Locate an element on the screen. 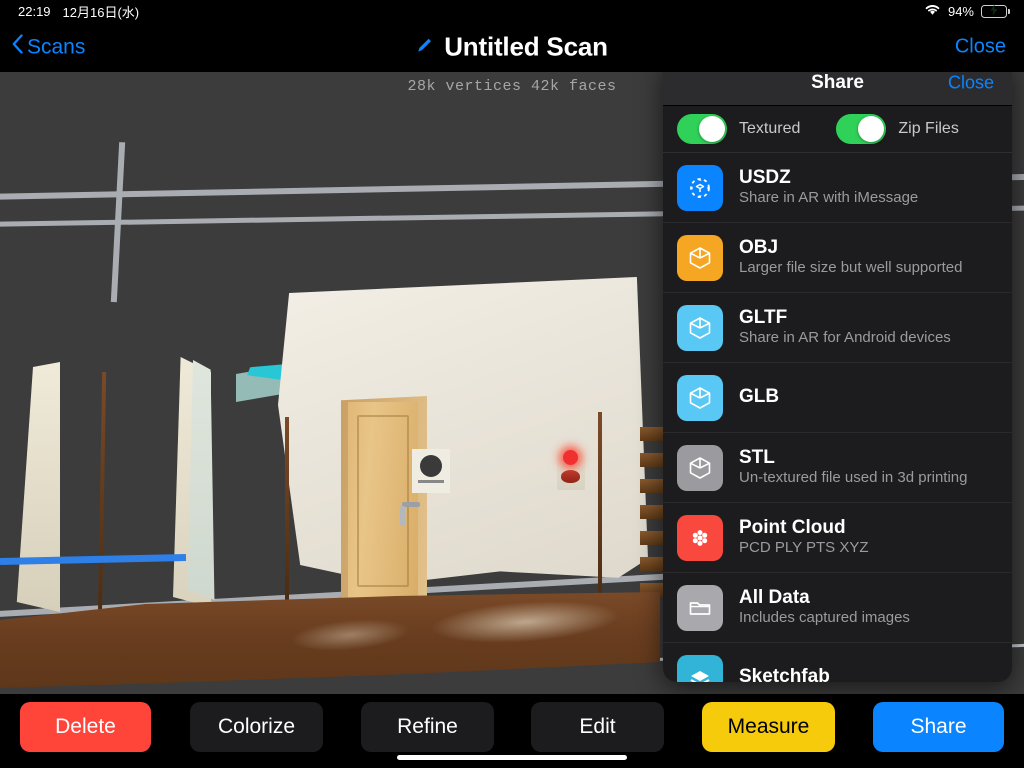 This screenshot has height=768, width=1024. charging-bolt-icon is located at coordinates (994, 11).